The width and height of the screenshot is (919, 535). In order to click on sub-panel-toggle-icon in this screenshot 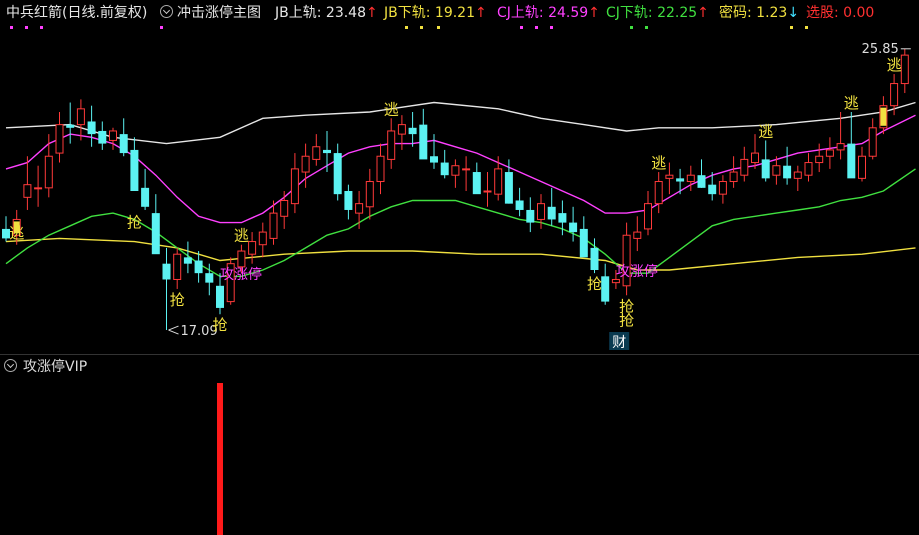, I will do `click(10, 367)`.